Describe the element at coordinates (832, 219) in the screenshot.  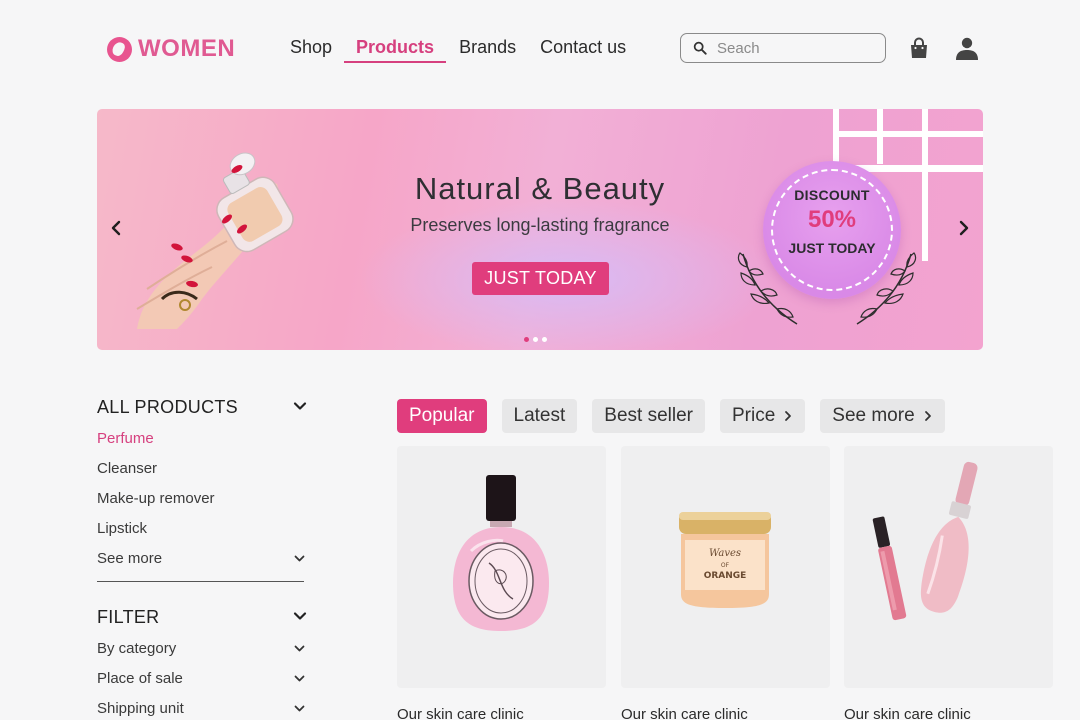
I see `discount-value: 50%` at that location.